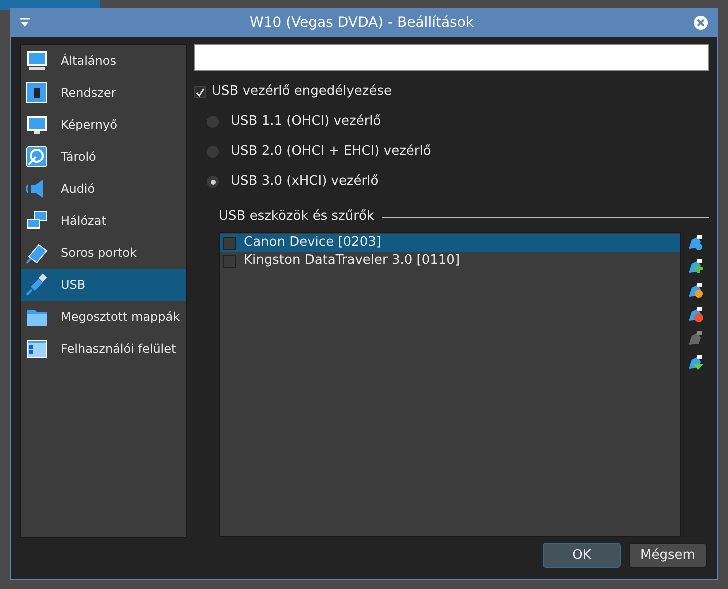 This screenshot has height=589, width=728. What do you see at coordinates (37, 93) in the screenshot?
I see `chip-icon` at bounding box center [37, 93].